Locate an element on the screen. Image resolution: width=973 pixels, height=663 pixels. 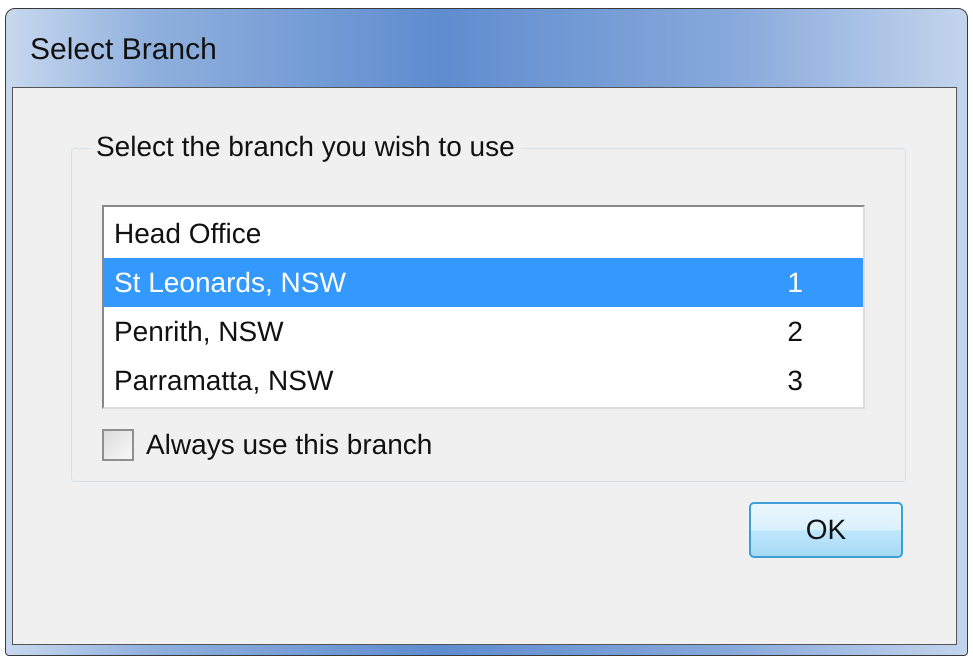
branch-item: Parramatta, NSW 3 is located at coordinates (483, 380).